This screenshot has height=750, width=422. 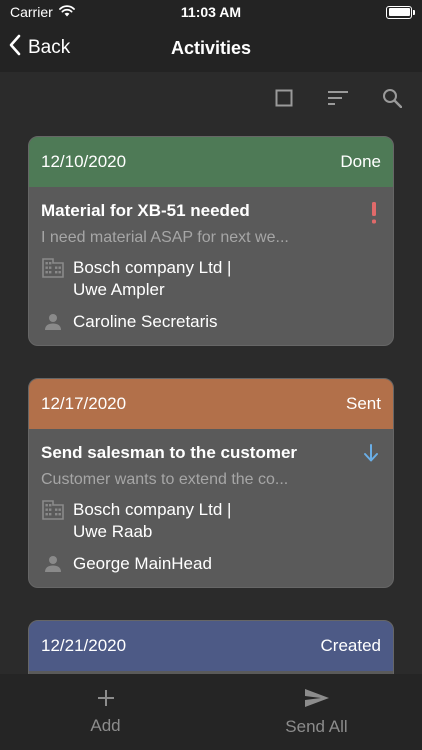 I want to click on activity-date: 12/21/2020, so click(x=84, y=645).